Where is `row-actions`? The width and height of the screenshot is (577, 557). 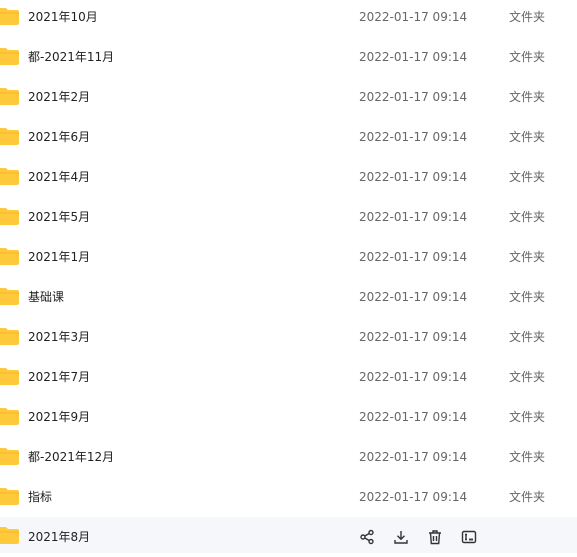 row-actions is located at coordinates (418, 537).